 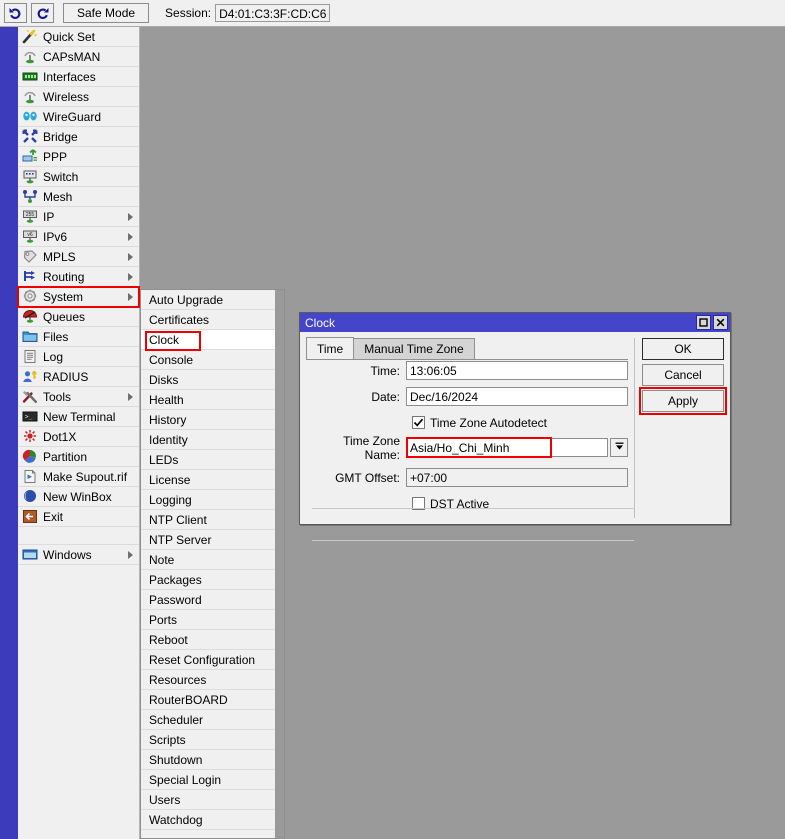 What do you see at coordinates (15, 13) in the screenshot?
I see `undo-button` at bounding box center [15, 13].